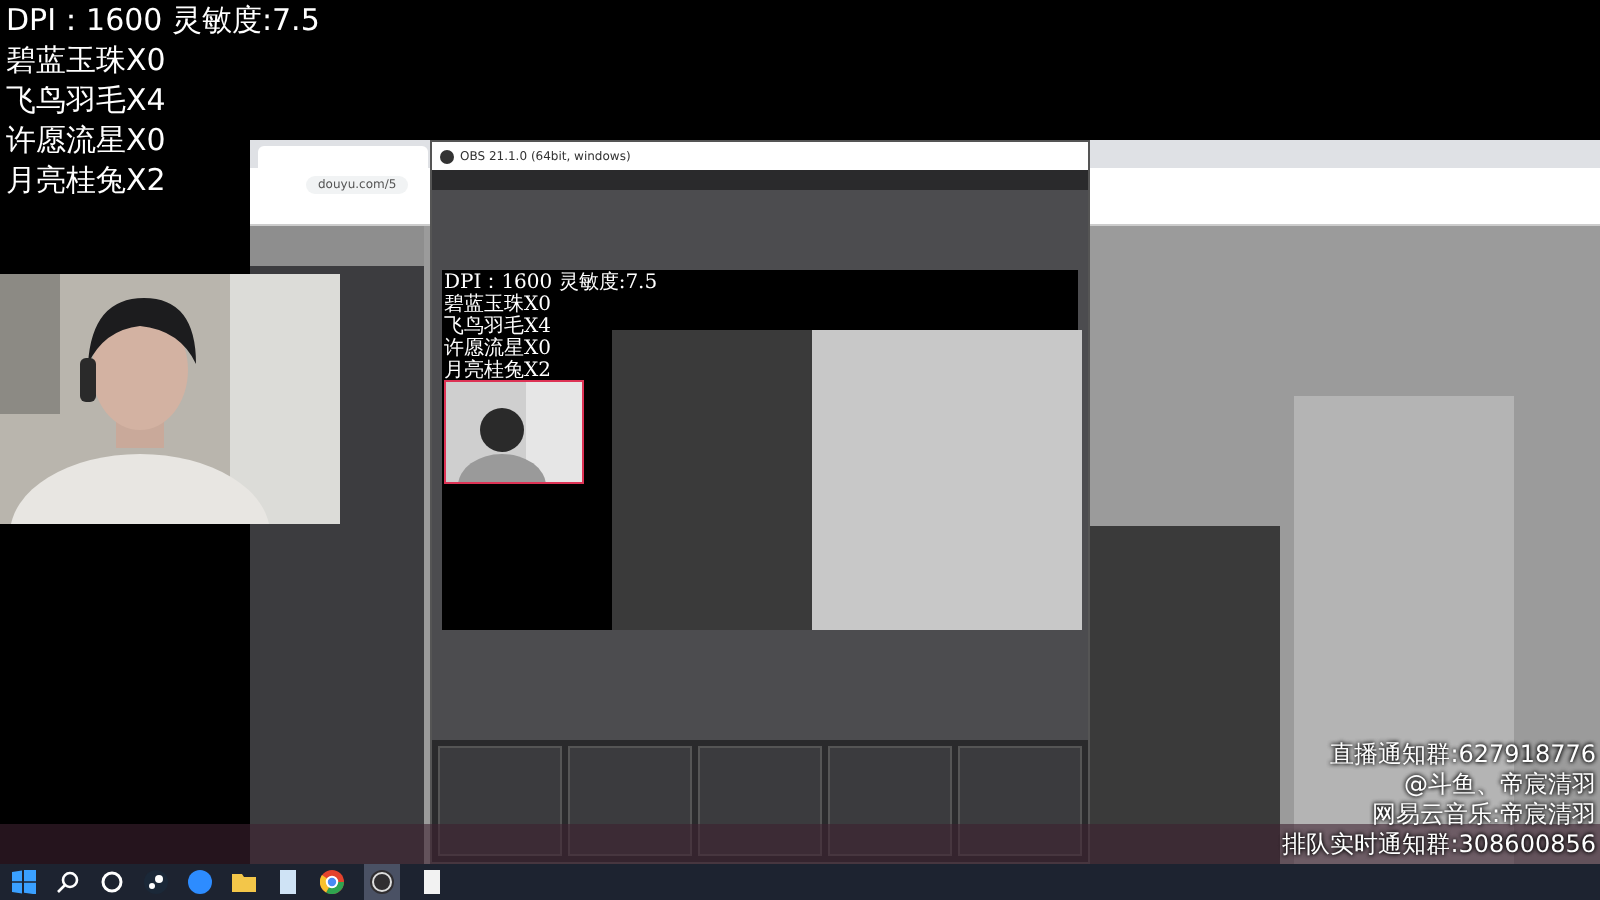 The width and height of the screenshot is (1600, 900). Describe the element at coordinates (432, 882) in the screenshot. I see `file-icon` at that location.